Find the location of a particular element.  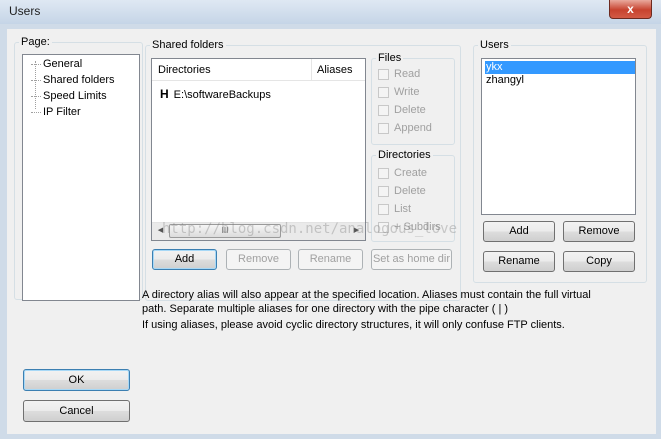

copy-user-button: Copy is located at coordinates (599, 261).